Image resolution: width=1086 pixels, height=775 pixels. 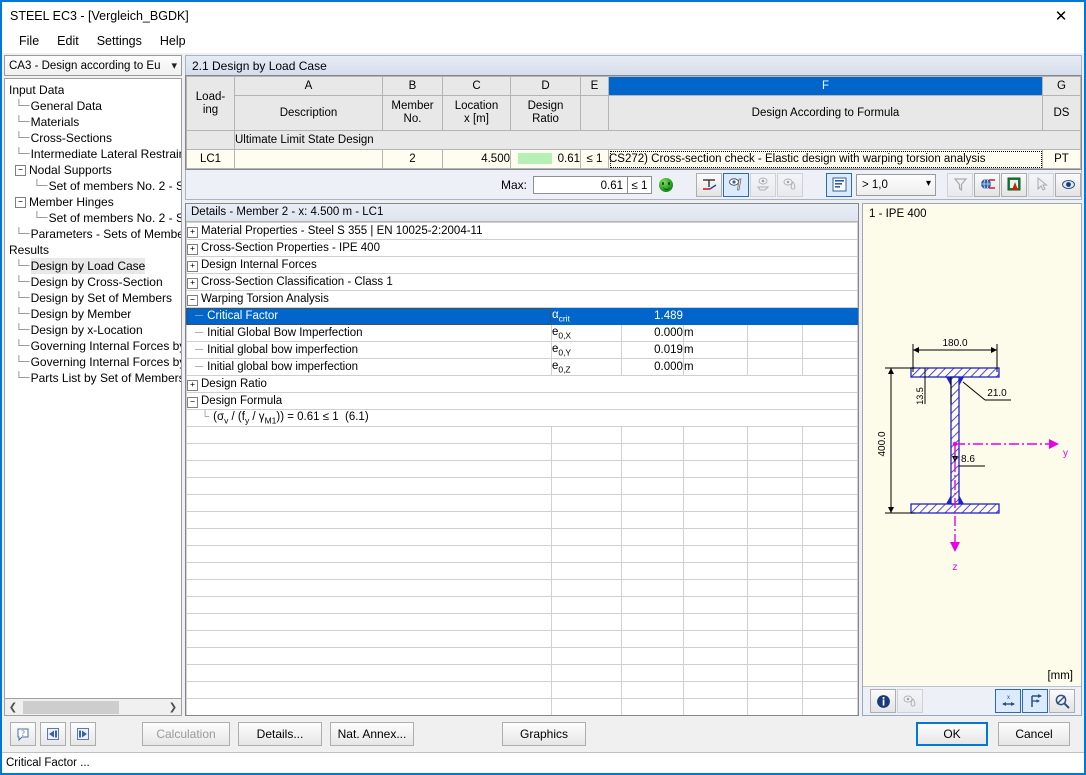 I want to click on axis-system-icon, so click(x=1035, y=701).